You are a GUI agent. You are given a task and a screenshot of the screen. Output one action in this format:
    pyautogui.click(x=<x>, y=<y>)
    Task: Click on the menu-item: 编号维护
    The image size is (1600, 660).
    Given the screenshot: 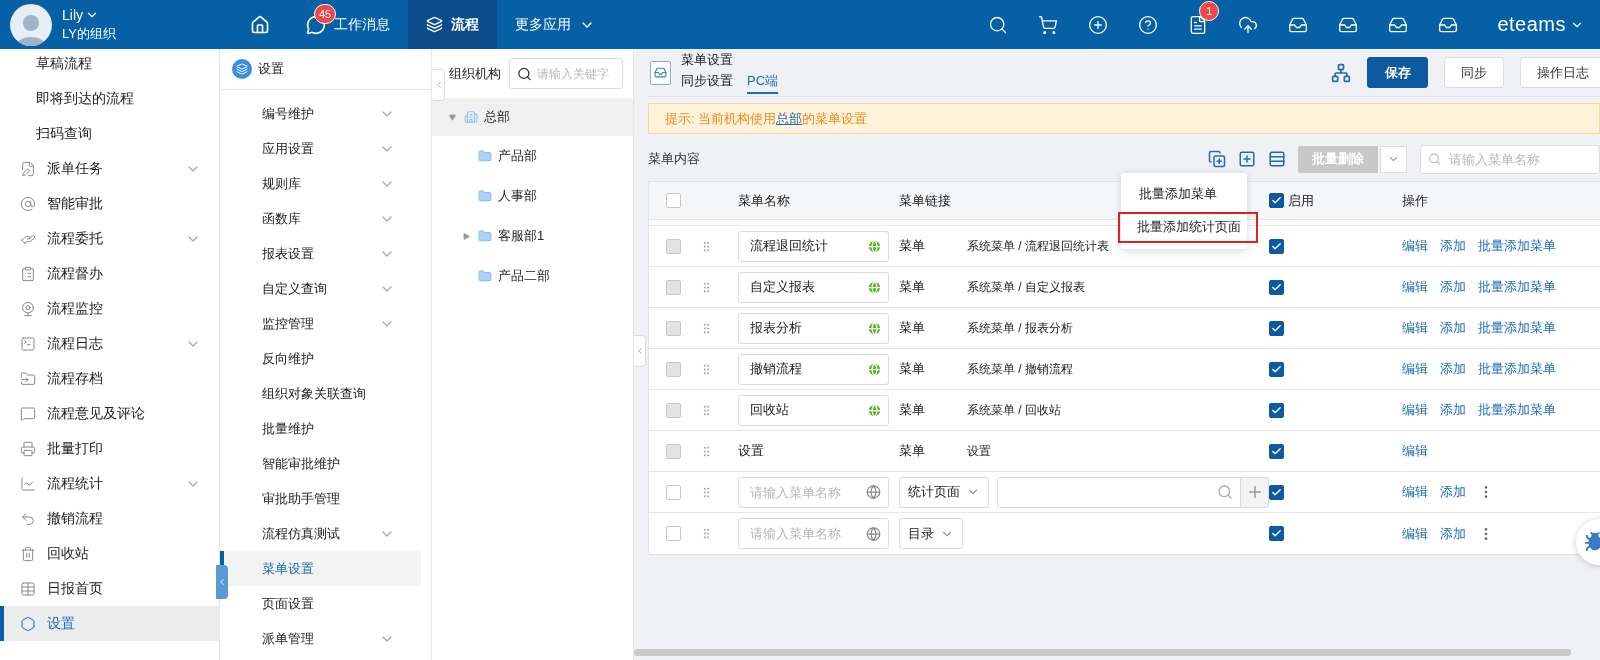 What is the action you would take?
    pyautogui.click(x=320, y=113)
    